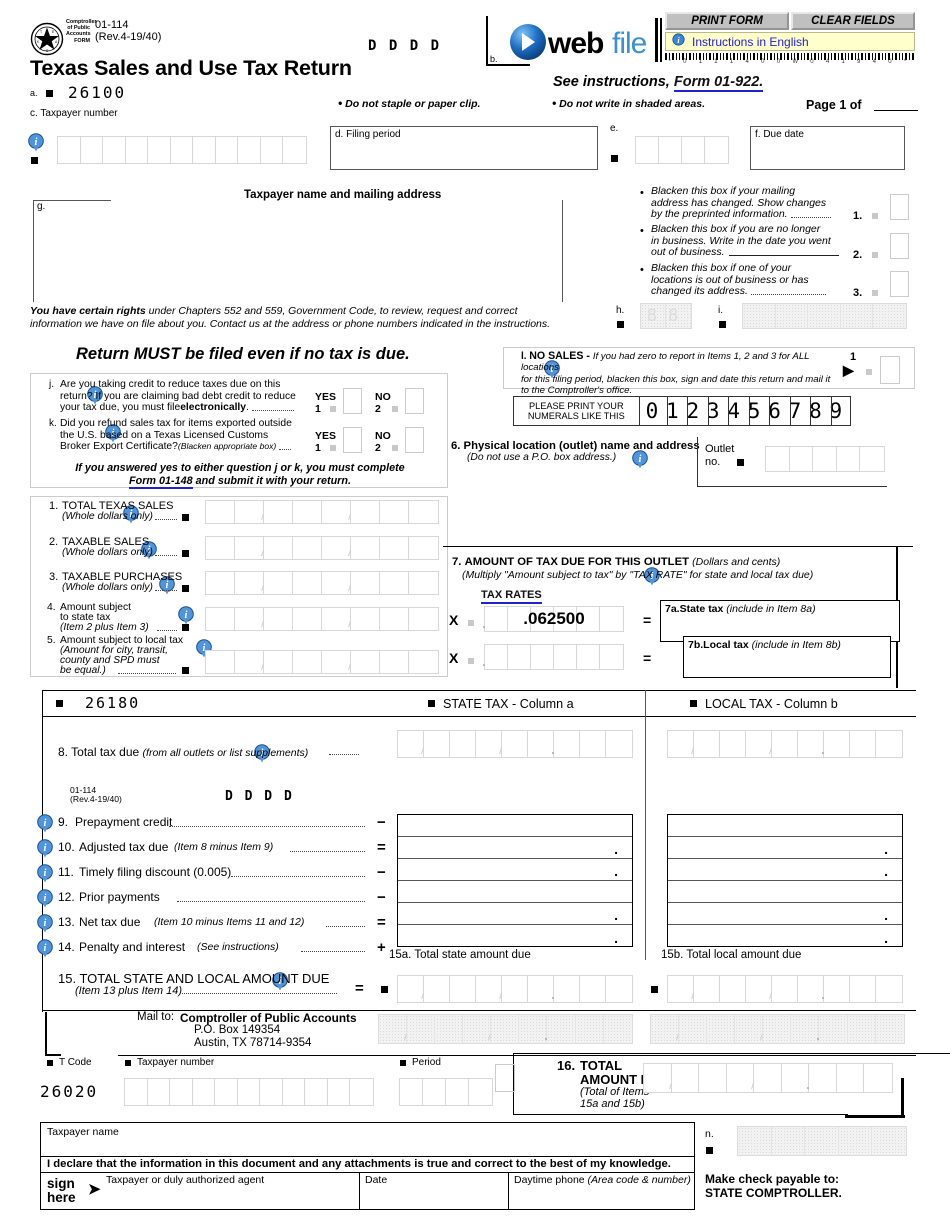 The width and height of the screenshot is (950, 1230). I want to click on clear-fields-button: CLEAR FIELDS, so click(853, 21).